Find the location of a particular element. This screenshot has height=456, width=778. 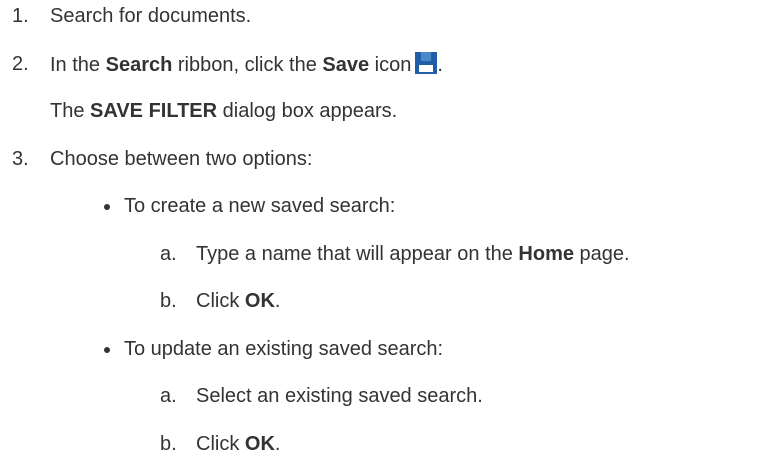

step-number: 1. is located at coordinates (20, 16).